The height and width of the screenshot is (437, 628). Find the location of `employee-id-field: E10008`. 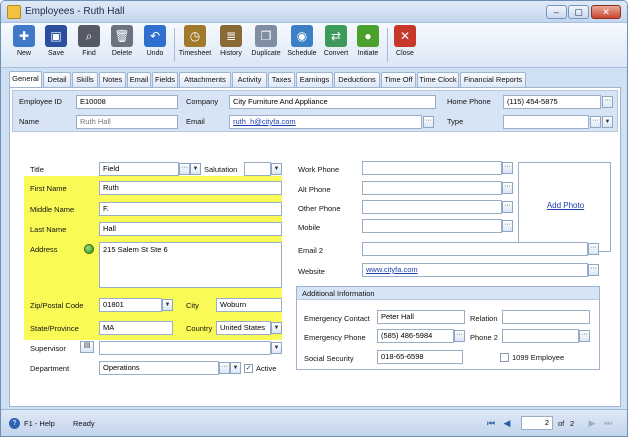

employee-id-field: E10008 is located at coordinates (127, 102).